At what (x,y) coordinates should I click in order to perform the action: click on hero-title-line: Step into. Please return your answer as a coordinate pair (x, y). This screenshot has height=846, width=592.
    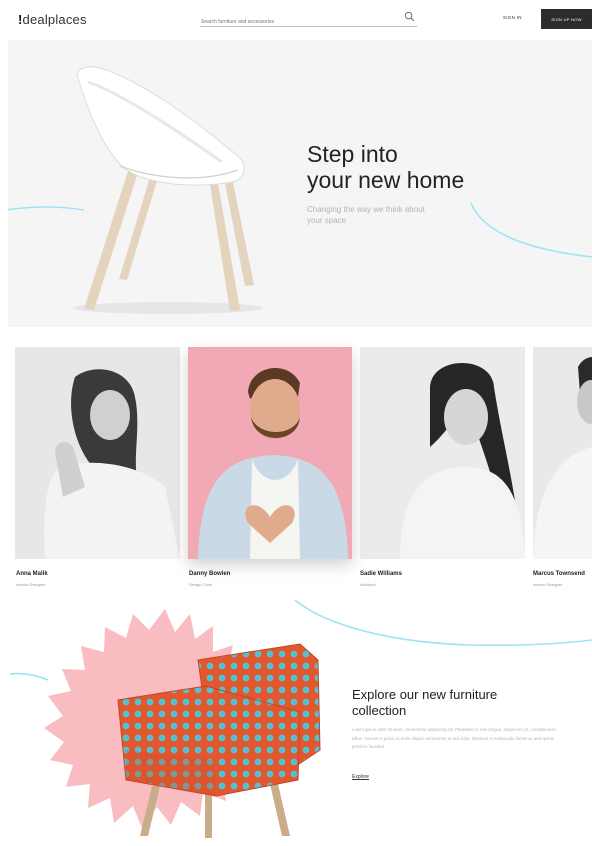
    Looking at the image, I should click on (352, 154).